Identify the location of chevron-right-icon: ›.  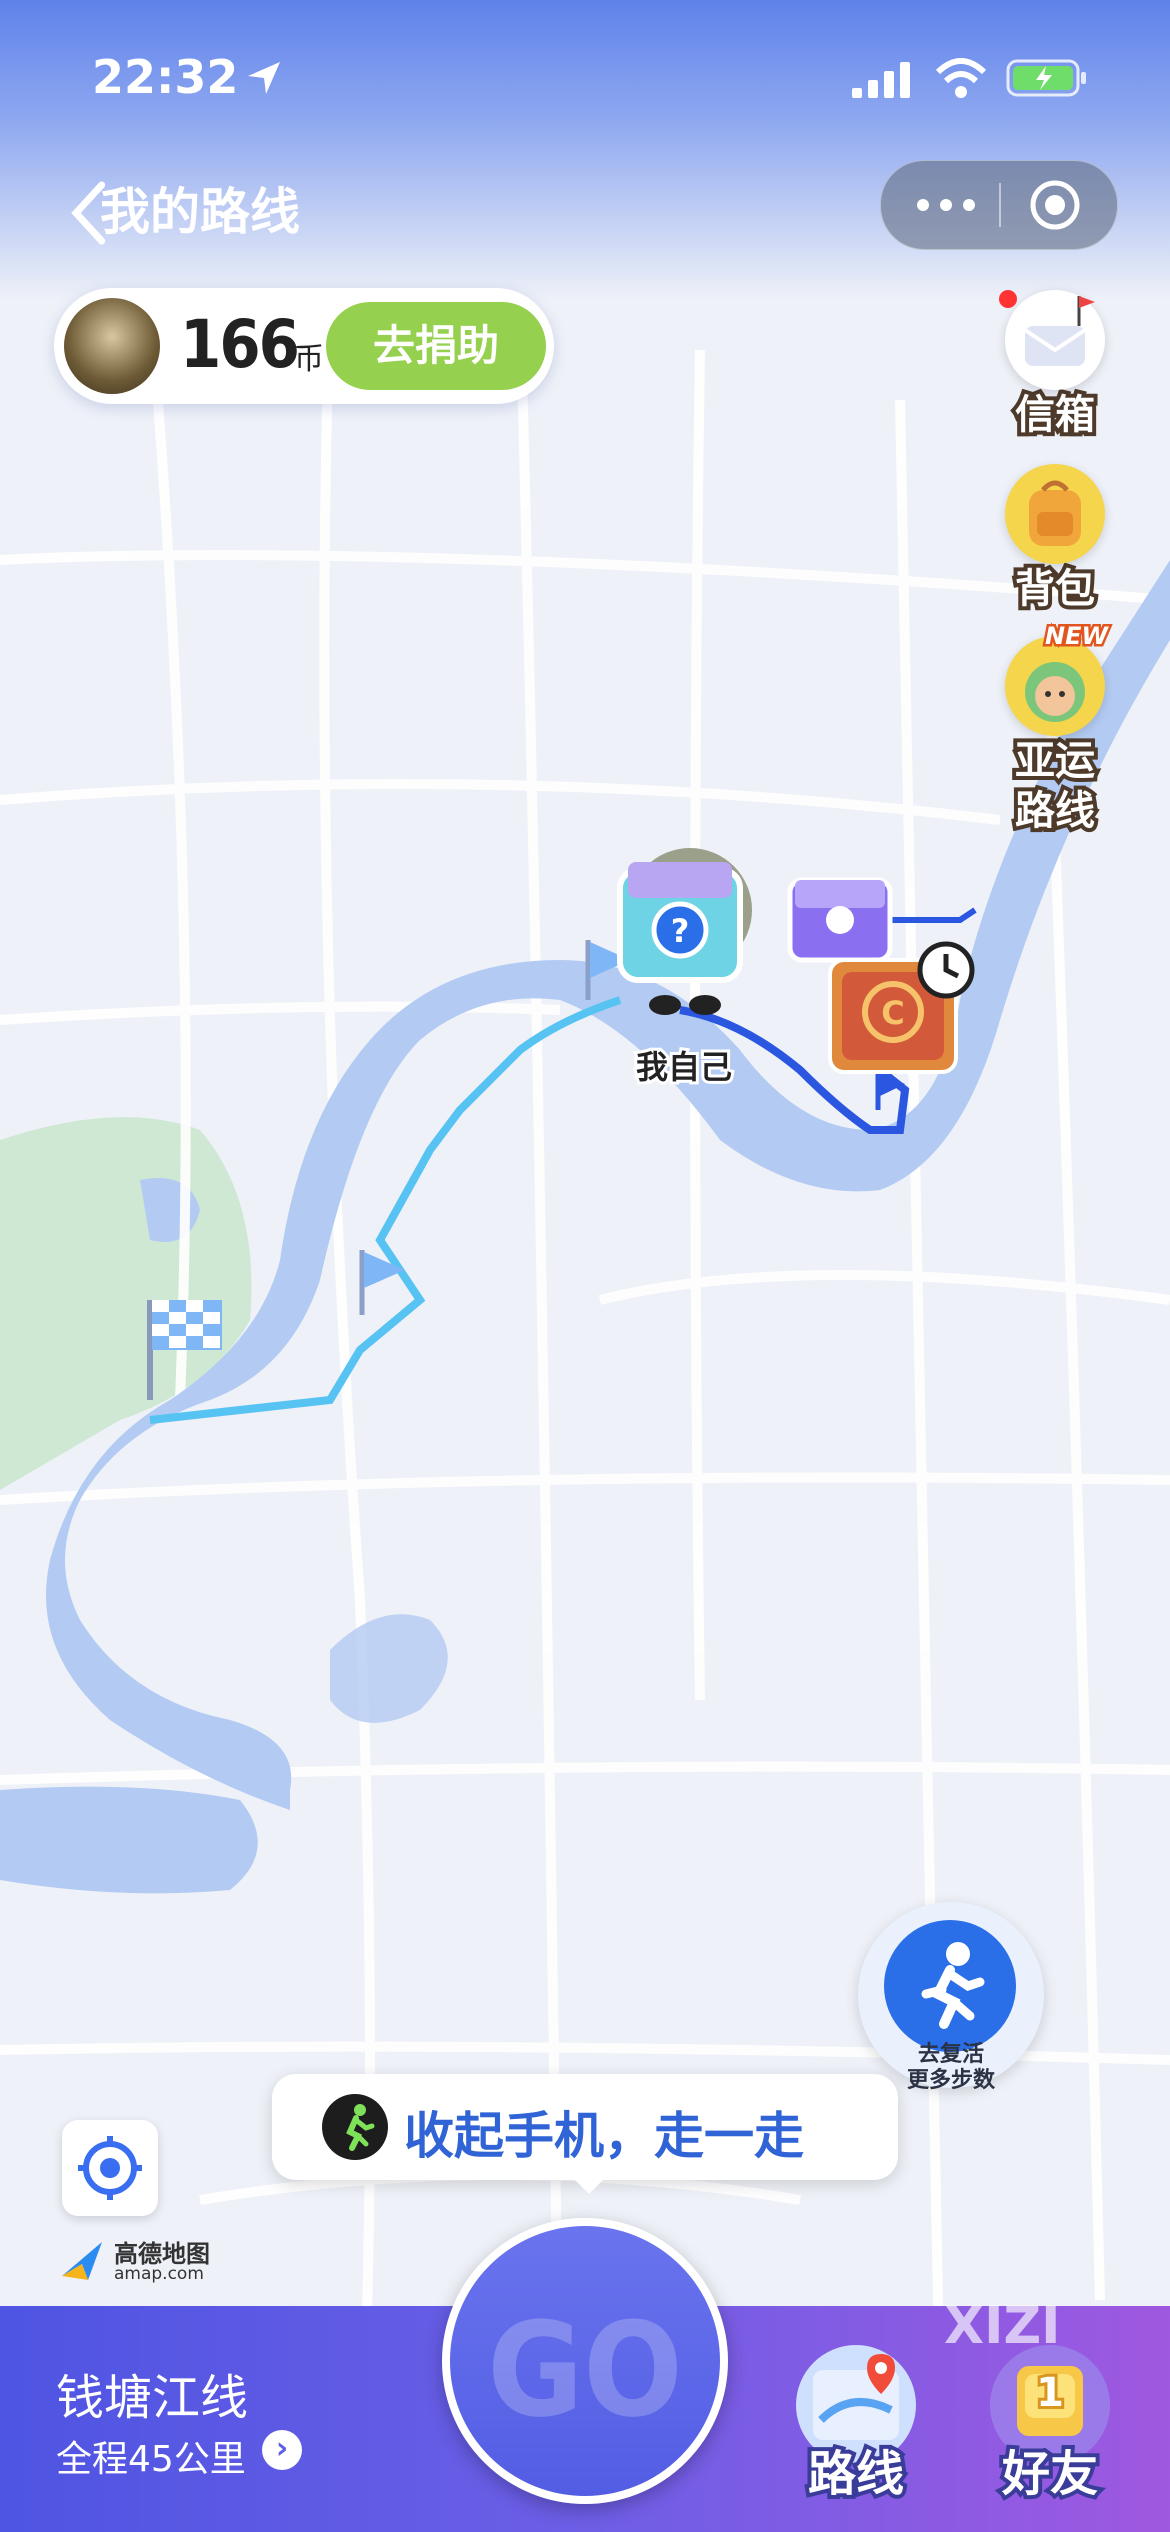
(282, 2450).